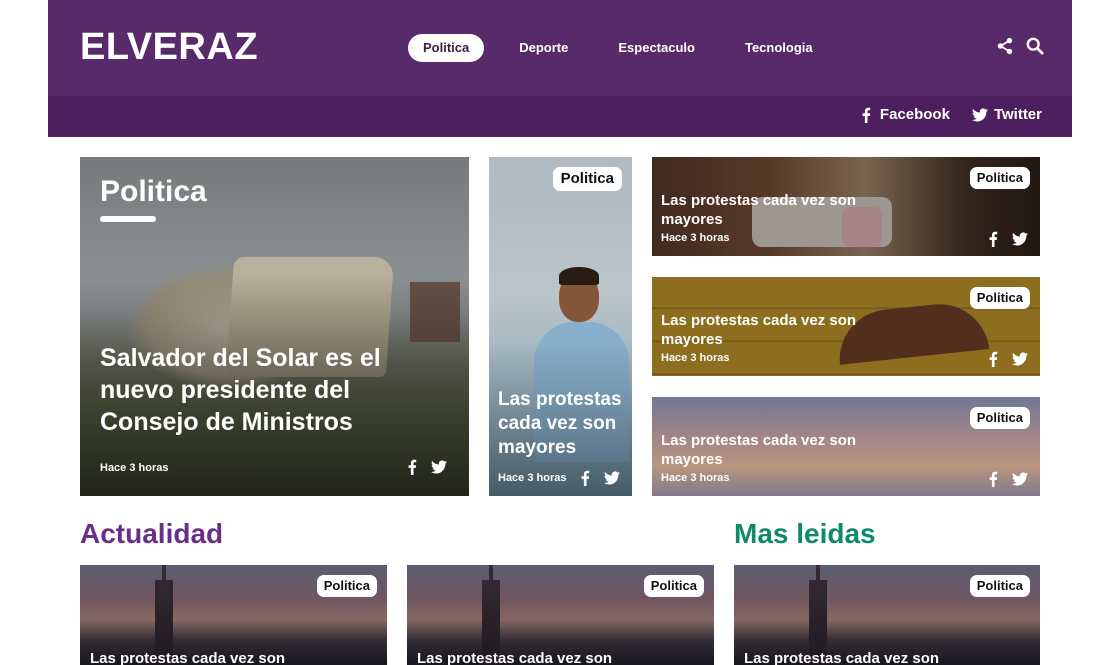 The width and height of the screenshot is (1106, 665). What do you see at coordinates (446, 48) in the screenshot?
I see `nav-item-politica: Politica` at bounding box center [446, 48].